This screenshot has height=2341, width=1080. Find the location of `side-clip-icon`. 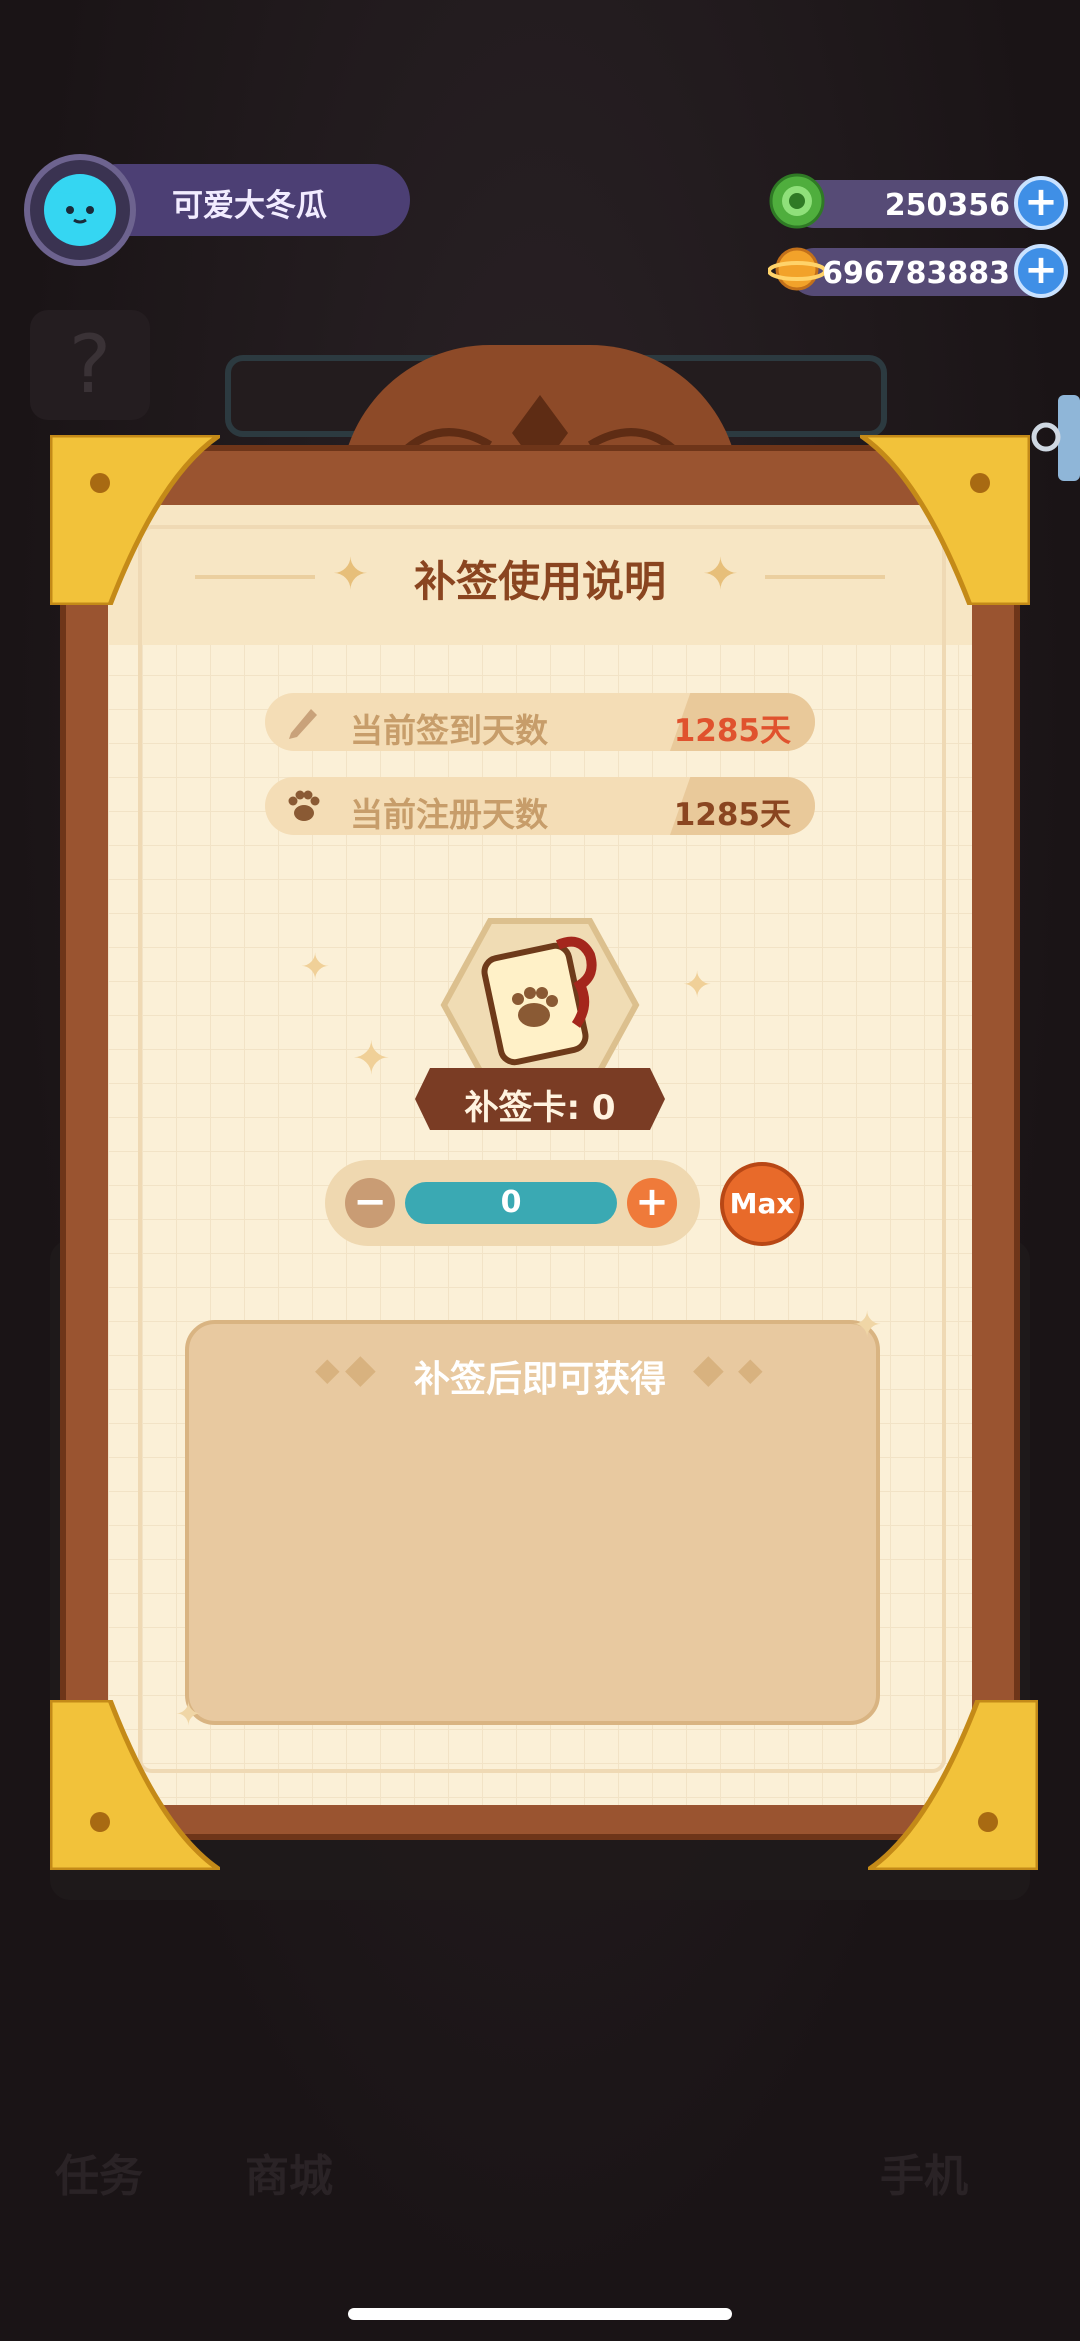

side-clip-icon is located at coordinates (1055, 440).